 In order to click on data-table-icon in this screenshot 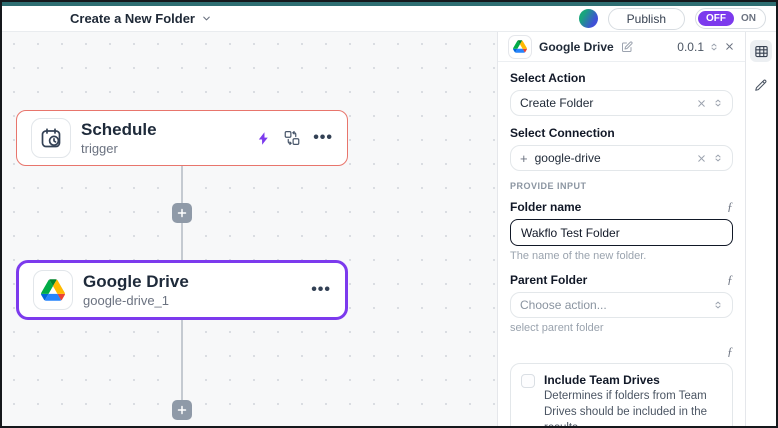, I will do `click(761, 51)`.